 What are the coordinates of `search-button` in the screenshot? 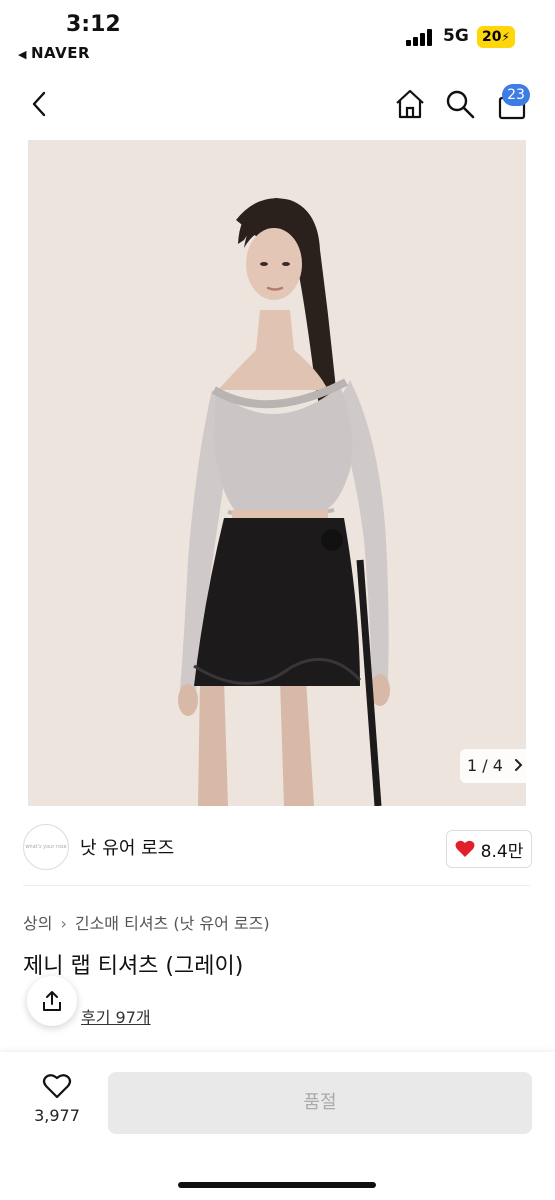 It's located at (460, 104).